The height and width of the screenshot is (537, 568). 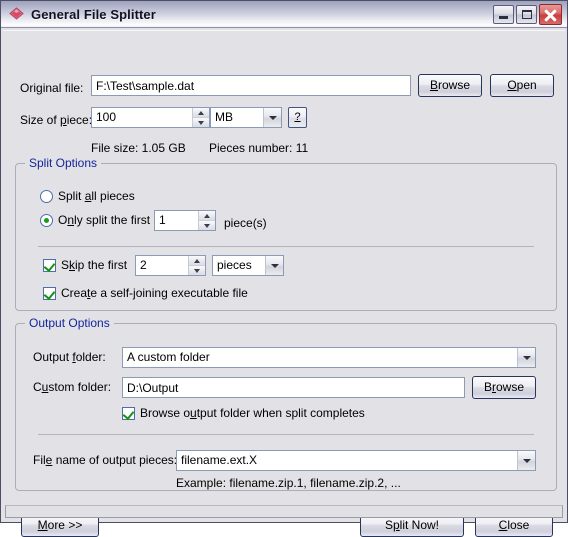 What do you see at coordinates (286, 434) in the screenshot?
I see `output-options-divider` at bounding box center [286, 434].